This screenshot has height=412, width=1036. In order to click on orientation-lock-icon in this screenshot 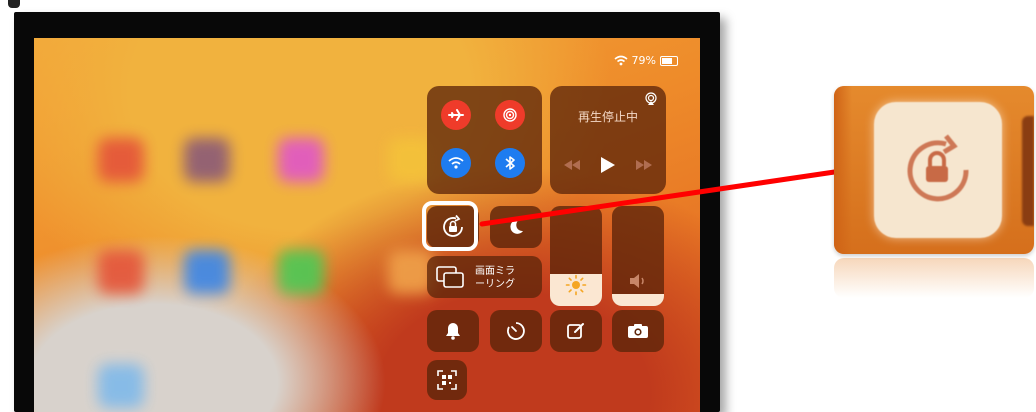, I will do `click(938, 168)`.